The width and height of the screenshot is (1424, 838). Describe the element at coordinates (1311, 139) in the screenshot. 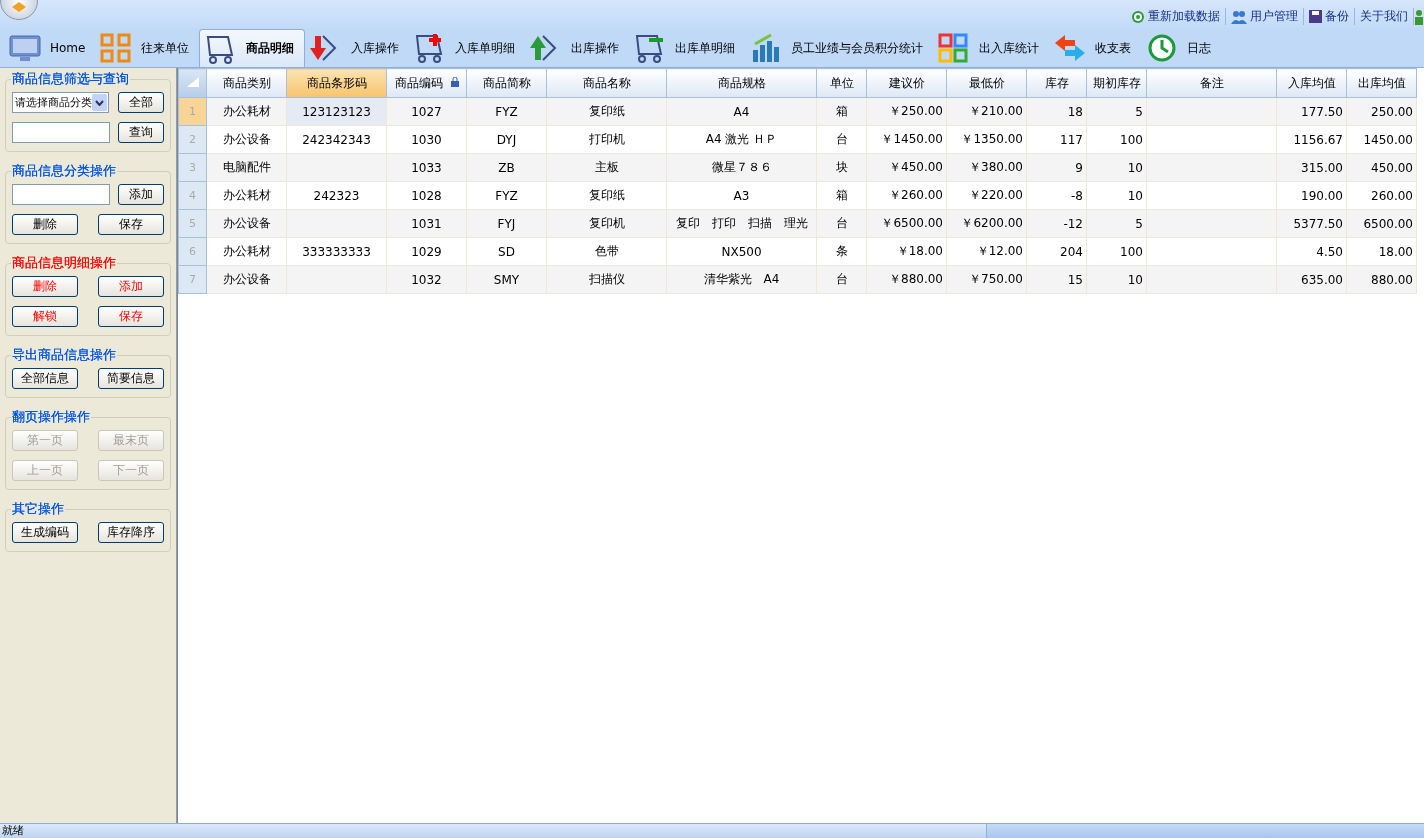

I see `table-cell: 1156.67` at that location.